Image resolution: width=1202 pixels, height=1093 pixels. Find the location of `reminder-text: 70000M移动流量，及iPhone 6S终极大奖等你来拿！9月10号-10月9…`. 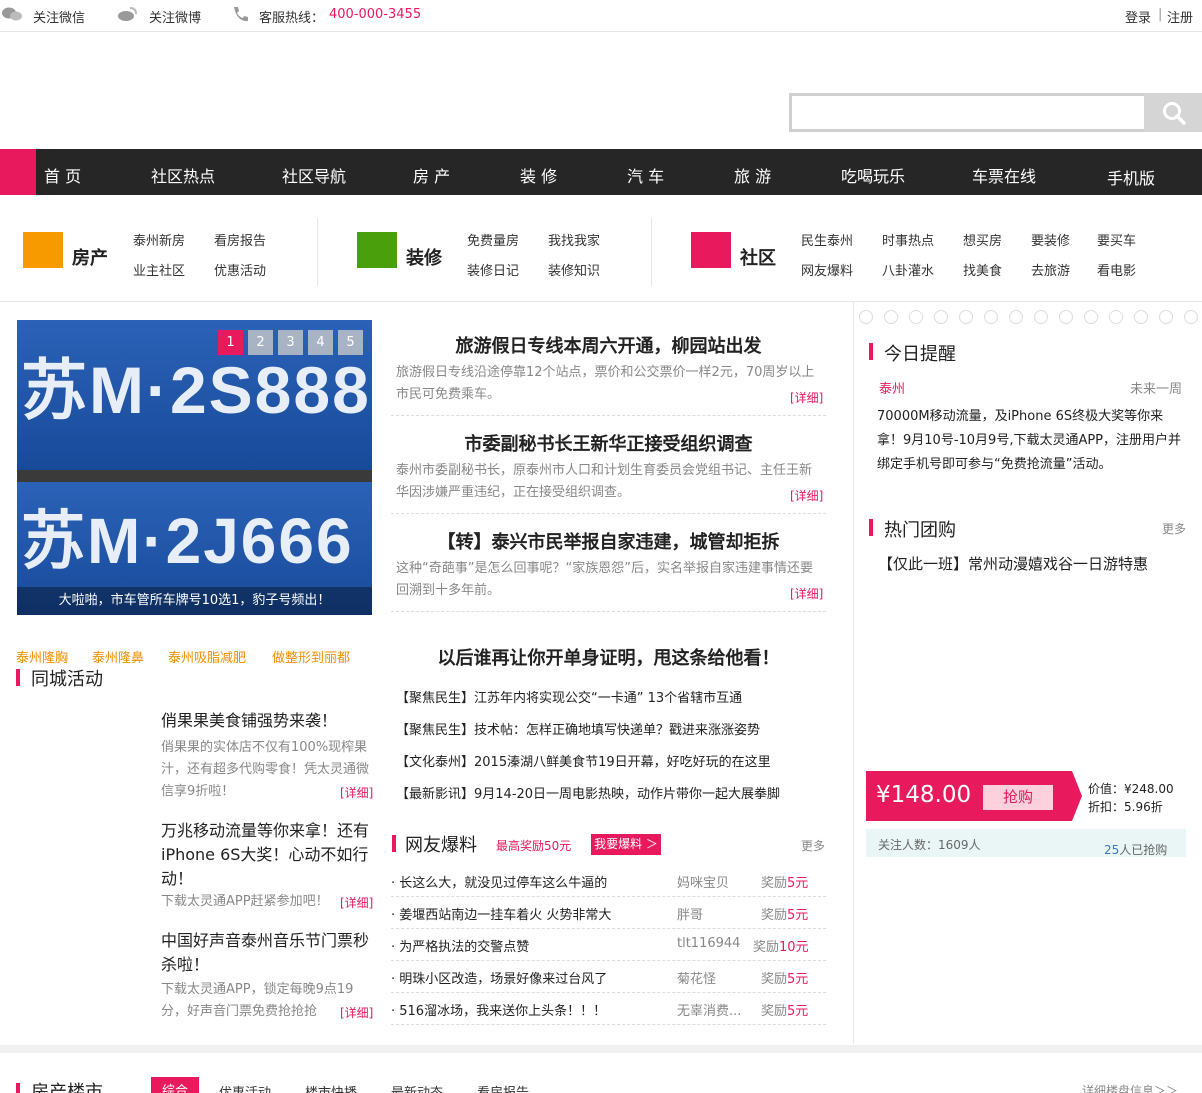

reminder-text: 70000M移动流量，及iPhone 6S终极大奖等你来拿！9月10号-10月9… is located at coordinates (1029, 440).